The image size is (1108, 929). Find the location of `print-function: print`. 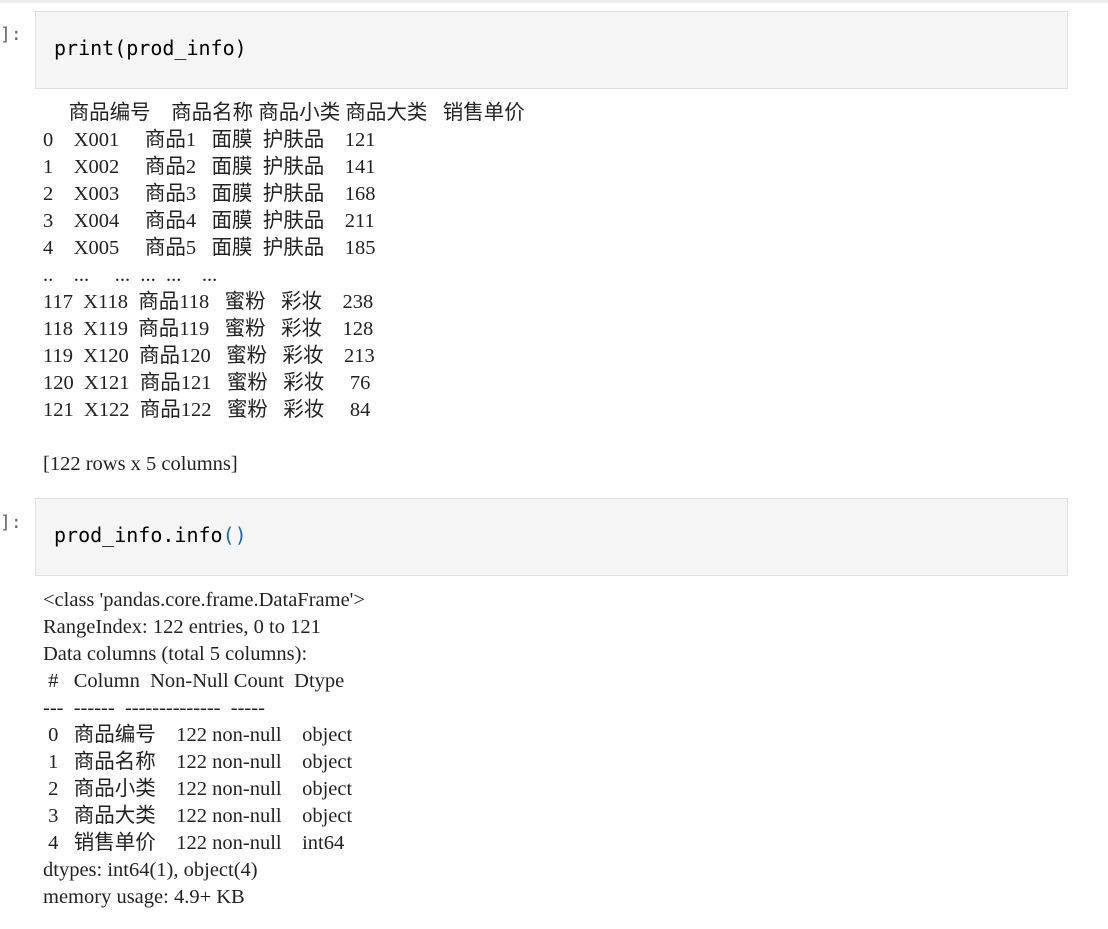

print-function: print is located at coordinates (84, 48).